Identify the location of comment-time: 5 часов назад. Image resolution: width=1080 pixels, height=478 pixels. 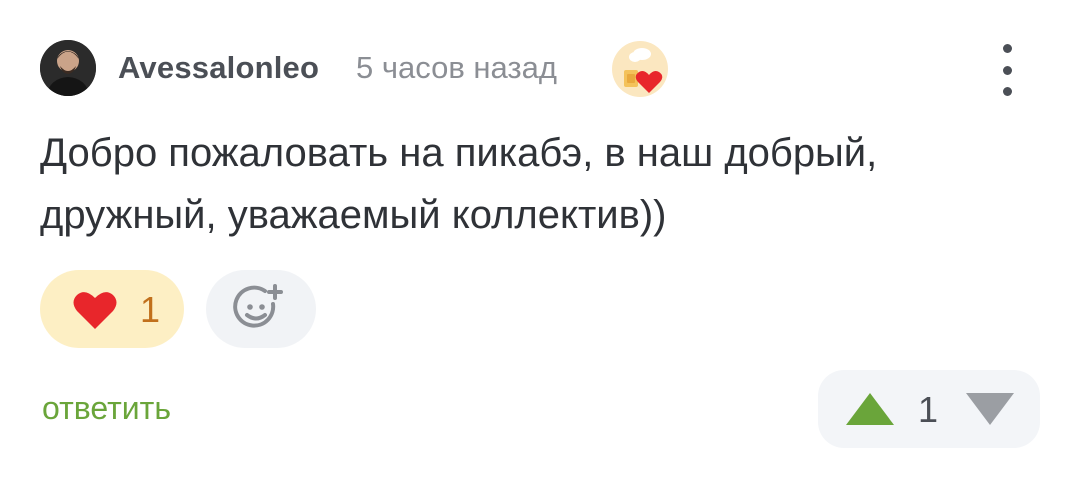
(456, 67).